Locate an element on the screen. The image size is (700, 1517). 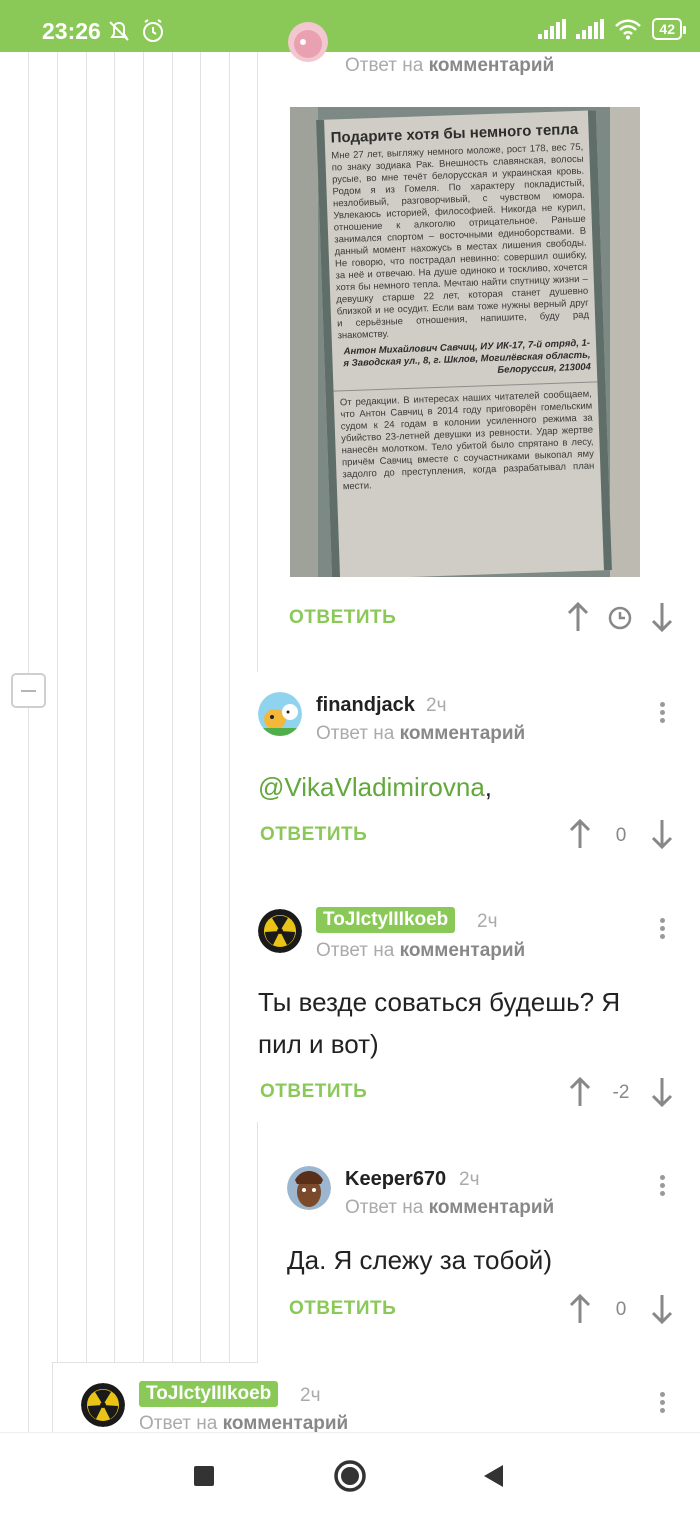
comment-text: @VikaVladimirovna, is located at coordinates (375, 787).